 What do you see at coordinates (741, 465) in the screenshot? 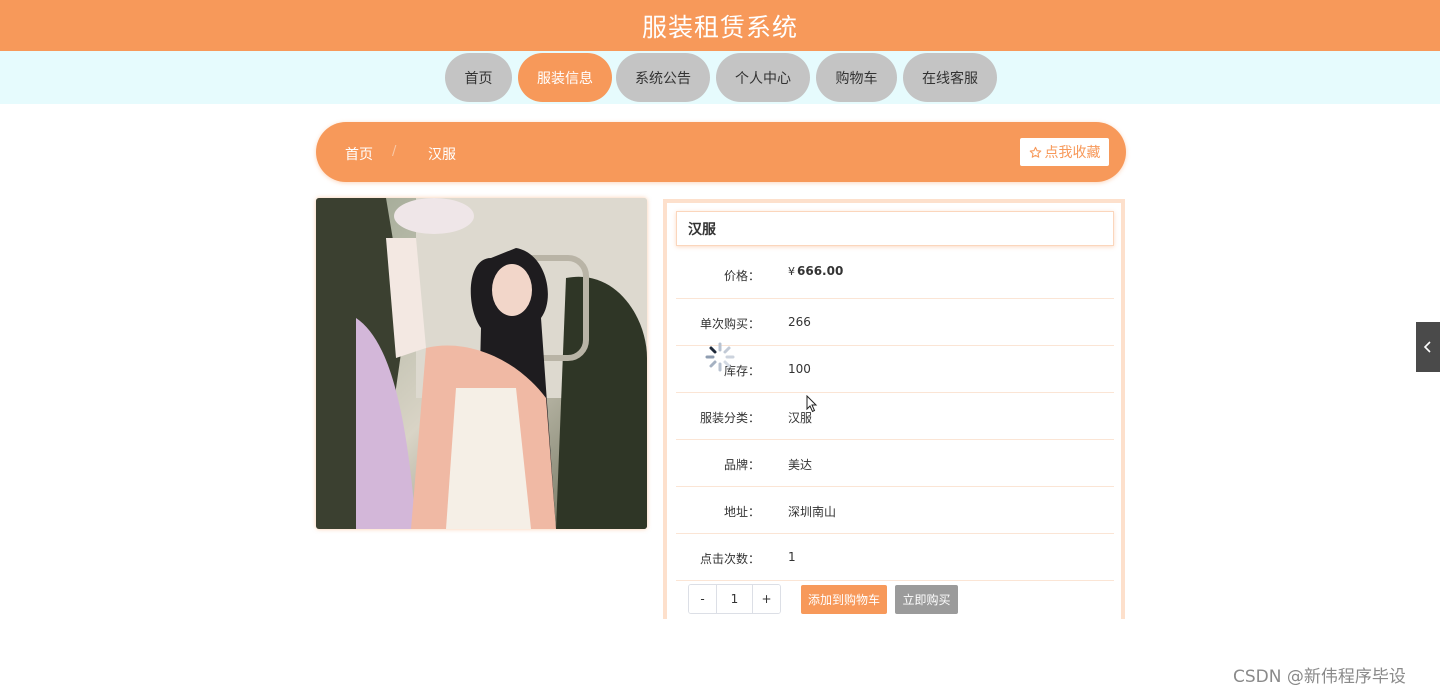
I see `field-label: 品牌：` at bounding box center [741, 465].